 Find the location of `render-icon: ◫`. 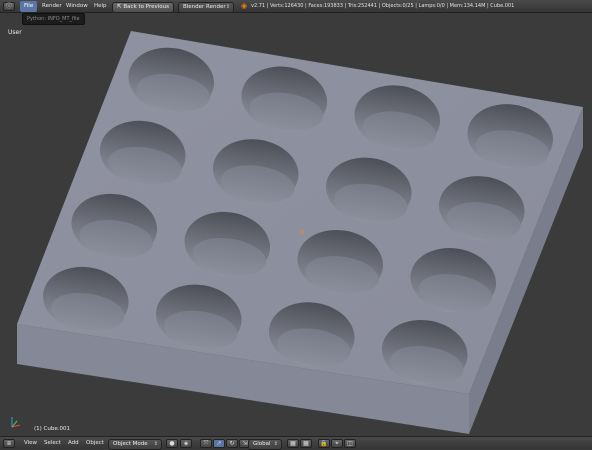

render-icon: ◫ is located at coordinates (350, 443).